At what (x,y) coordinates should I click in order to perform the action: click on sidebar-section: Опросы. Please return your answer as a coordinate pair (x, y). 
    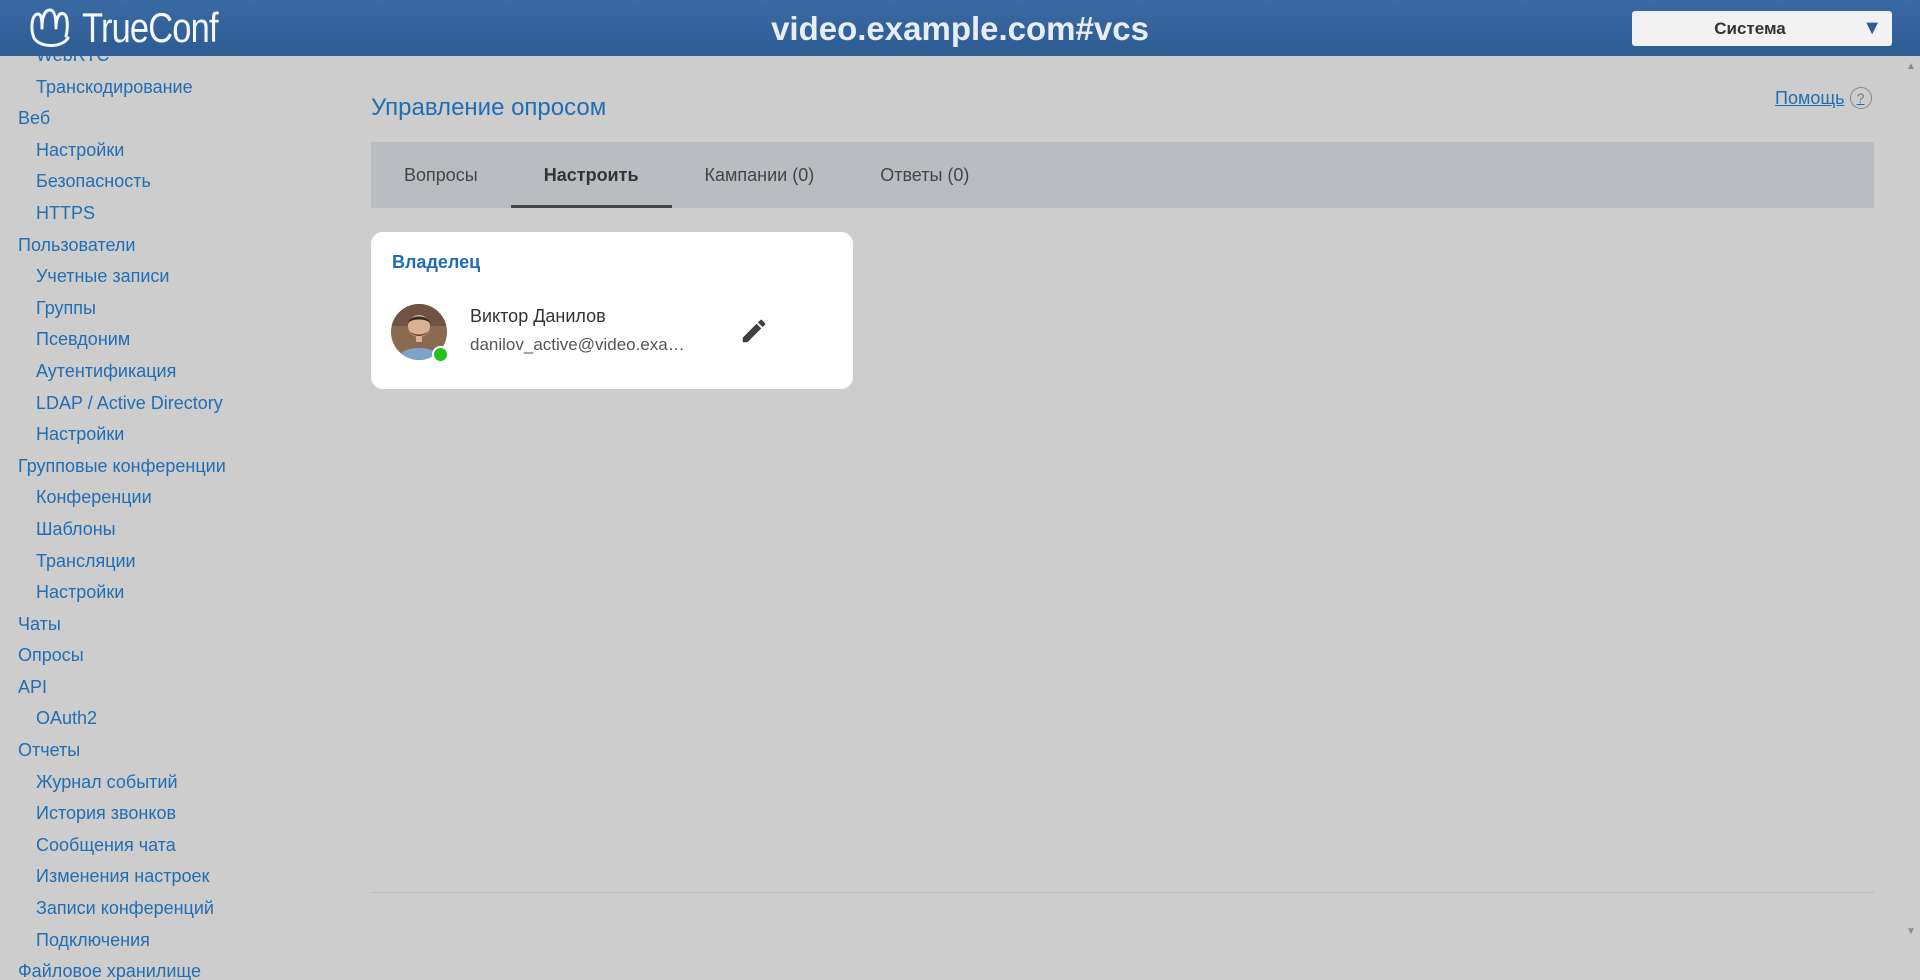
    Looking at the image, I should click on (160, 656).